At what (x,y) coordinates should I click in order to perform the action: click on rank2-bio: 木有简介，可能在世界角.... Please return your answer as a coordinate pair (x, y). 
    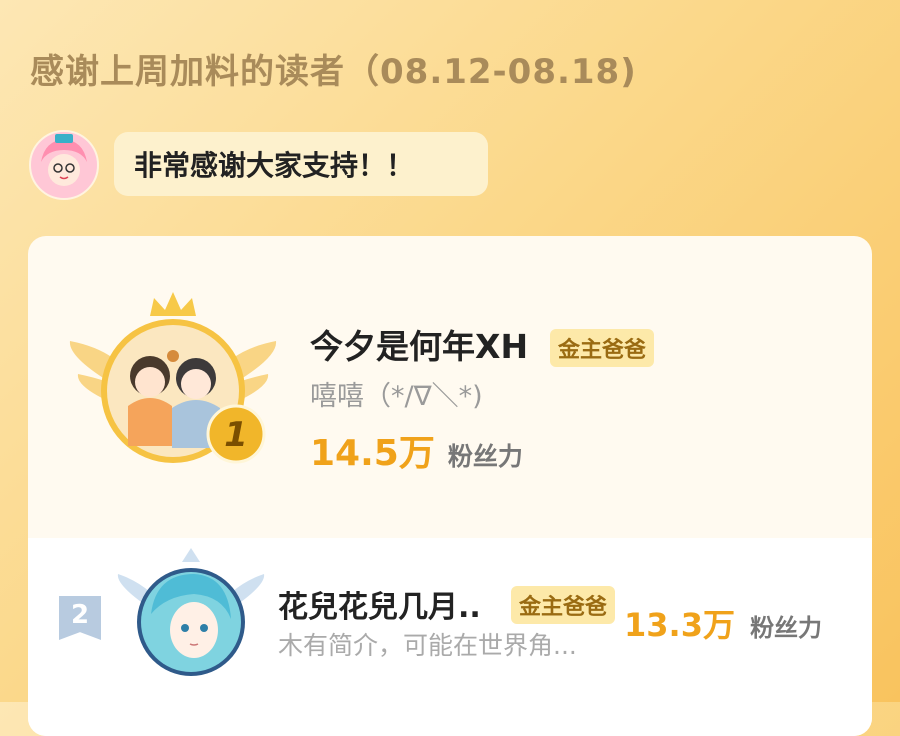
    Looking at the image, I should click on (427, 645).